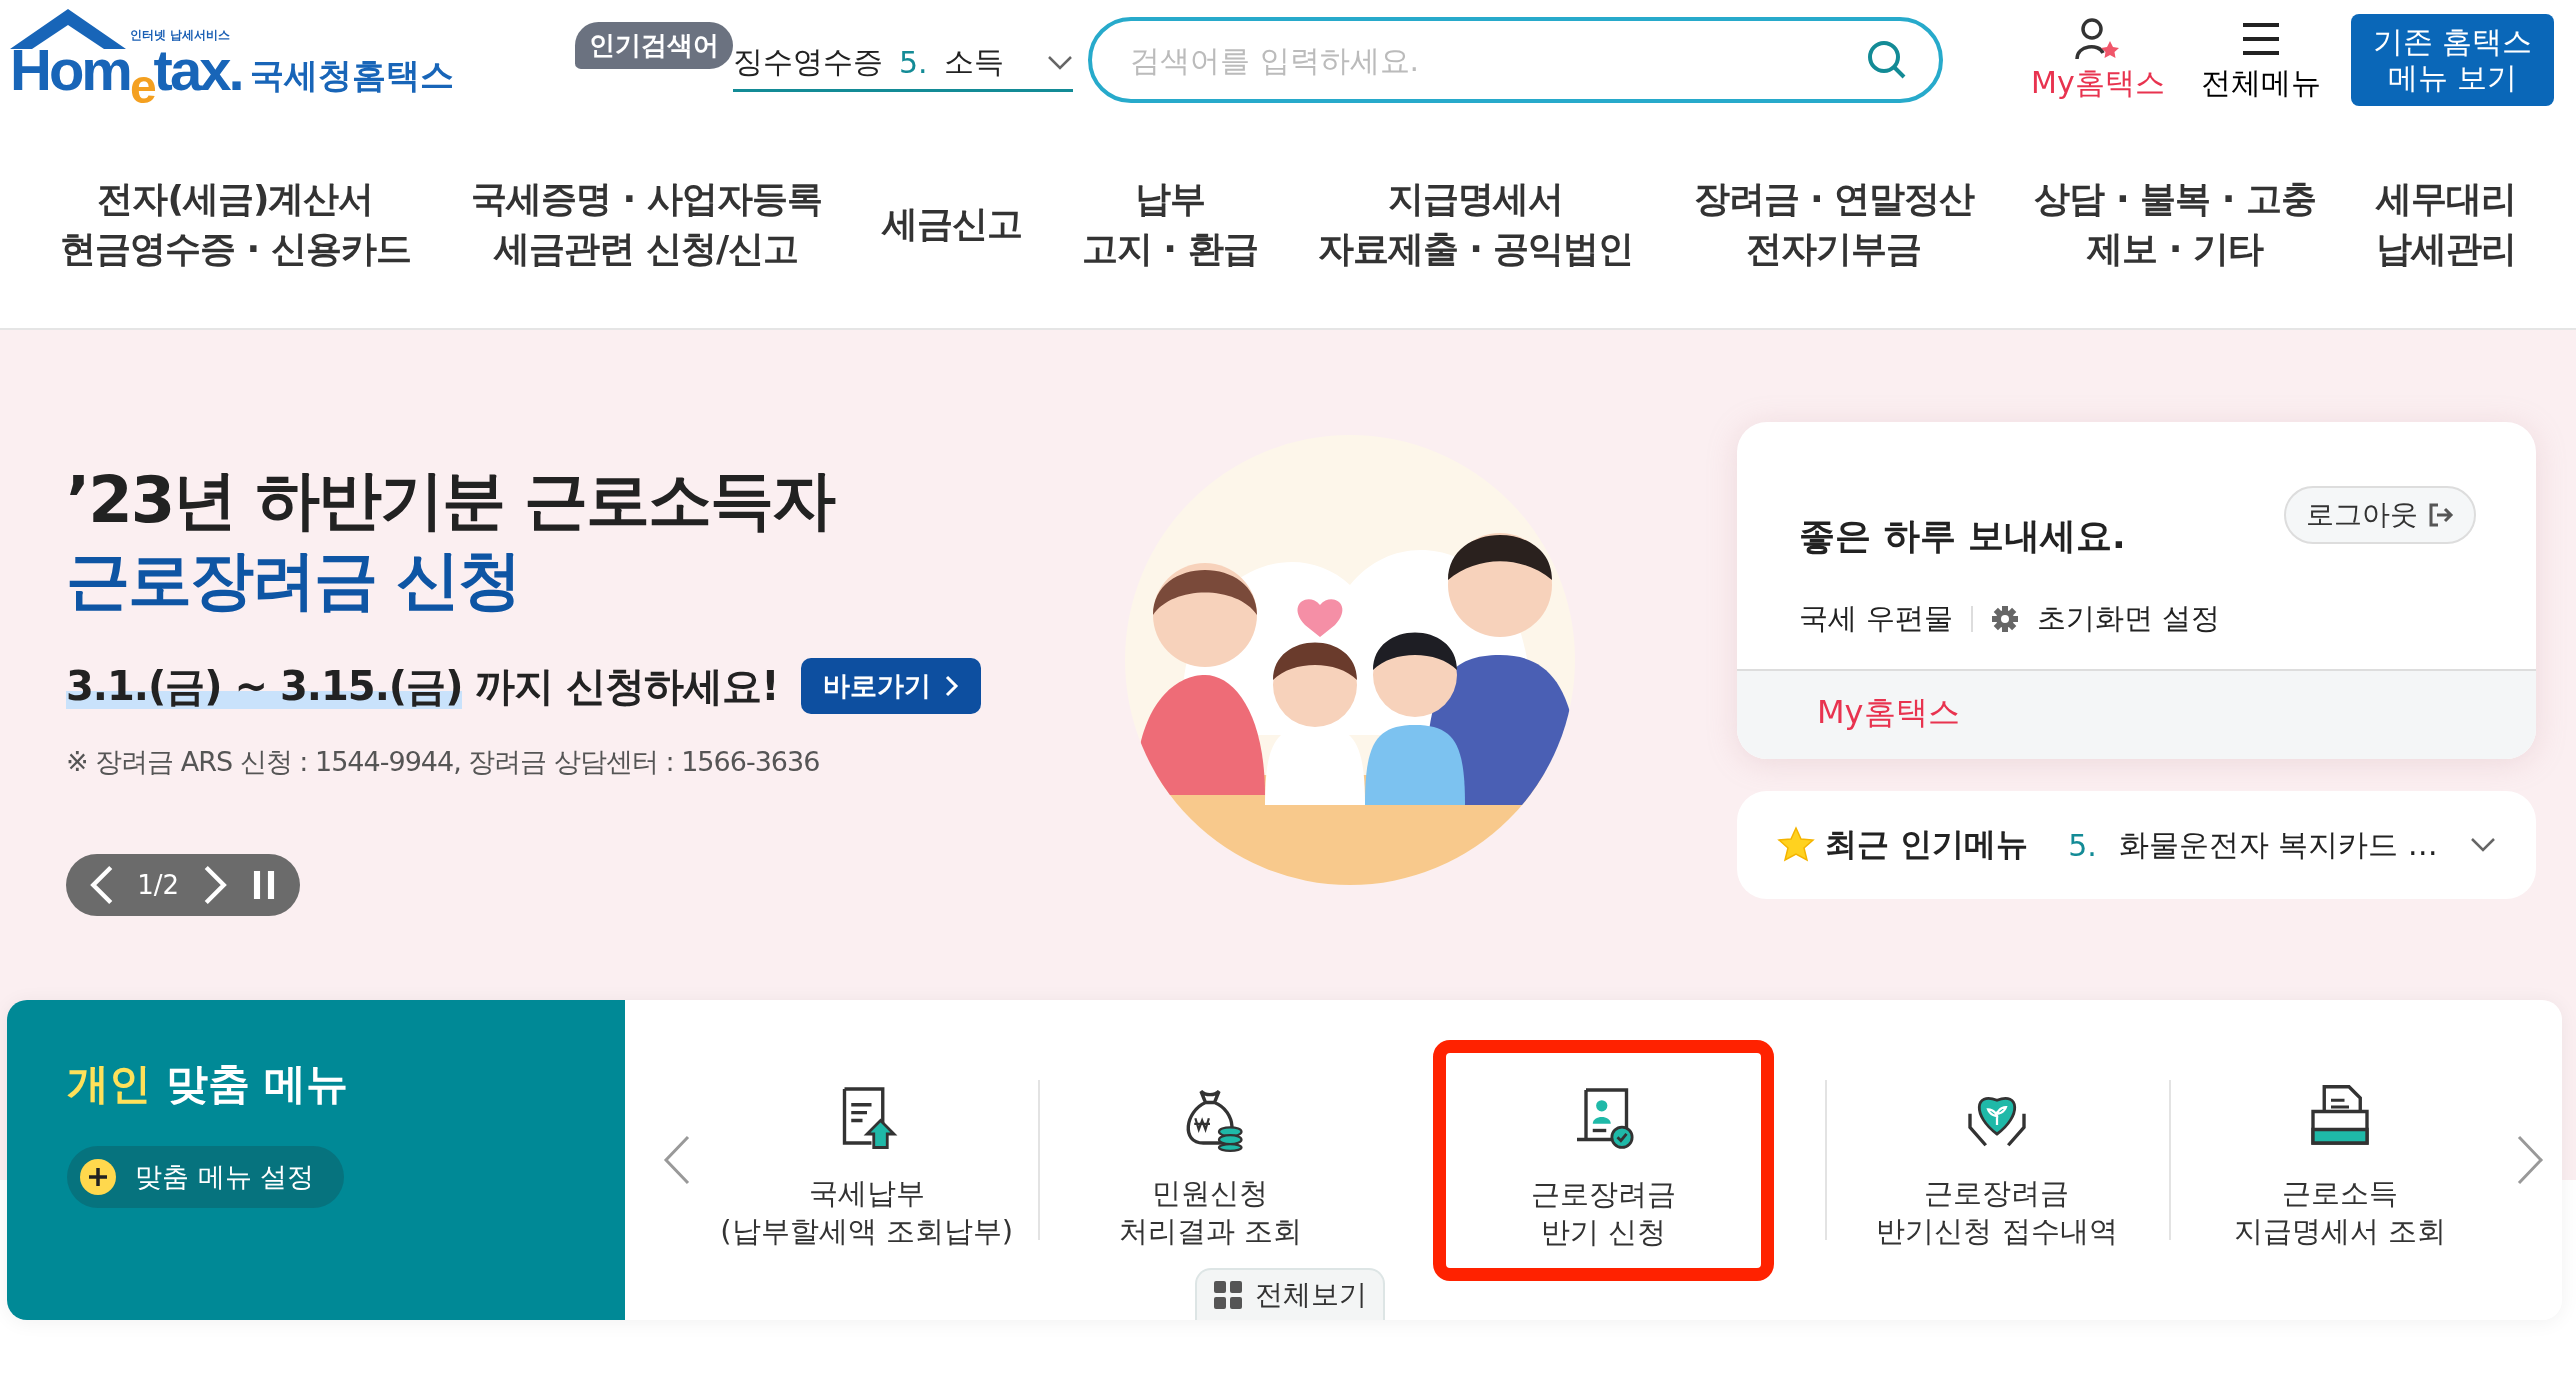  I want to click on my-hometax-link: My홈택스, so click(1888, 712).